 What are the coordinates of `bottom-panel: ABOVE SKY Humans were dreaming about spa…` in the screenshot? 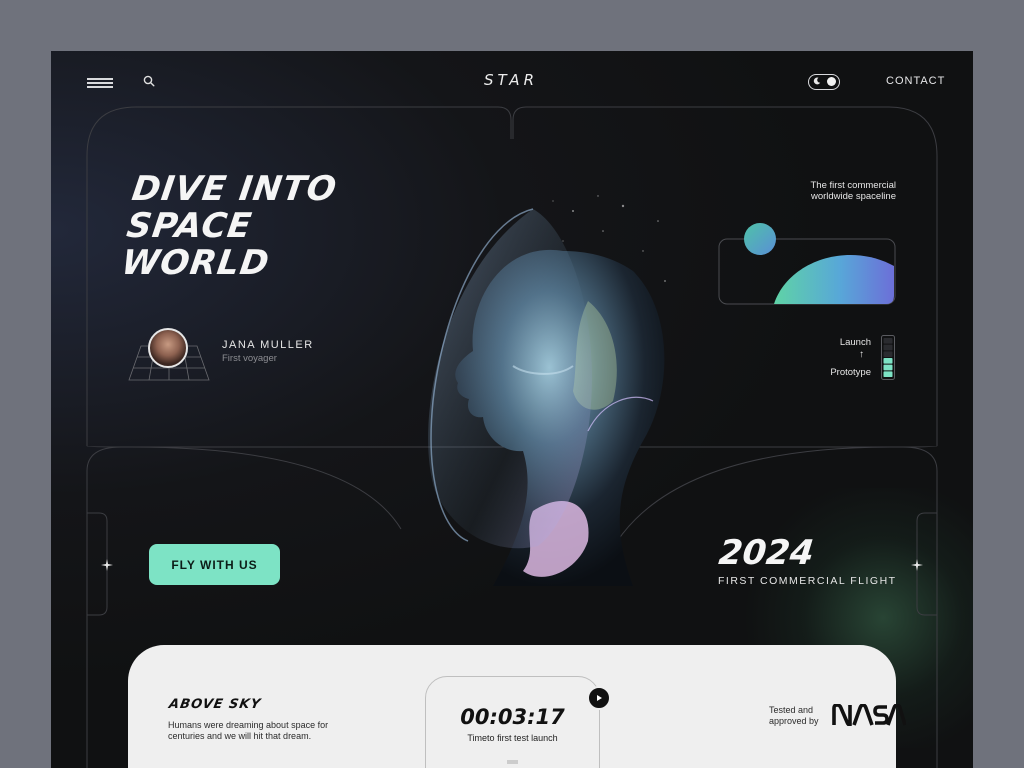 It's located at (517, 706).